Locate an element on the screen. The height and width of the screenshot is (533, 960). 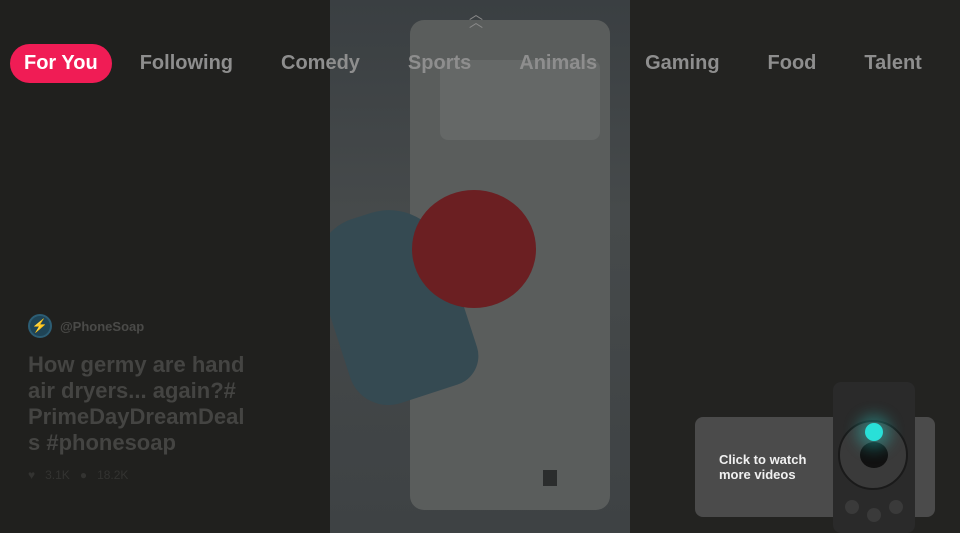
video-stats: ♥ 3.1K ● 18.2K is located at coordinates (138, 475).